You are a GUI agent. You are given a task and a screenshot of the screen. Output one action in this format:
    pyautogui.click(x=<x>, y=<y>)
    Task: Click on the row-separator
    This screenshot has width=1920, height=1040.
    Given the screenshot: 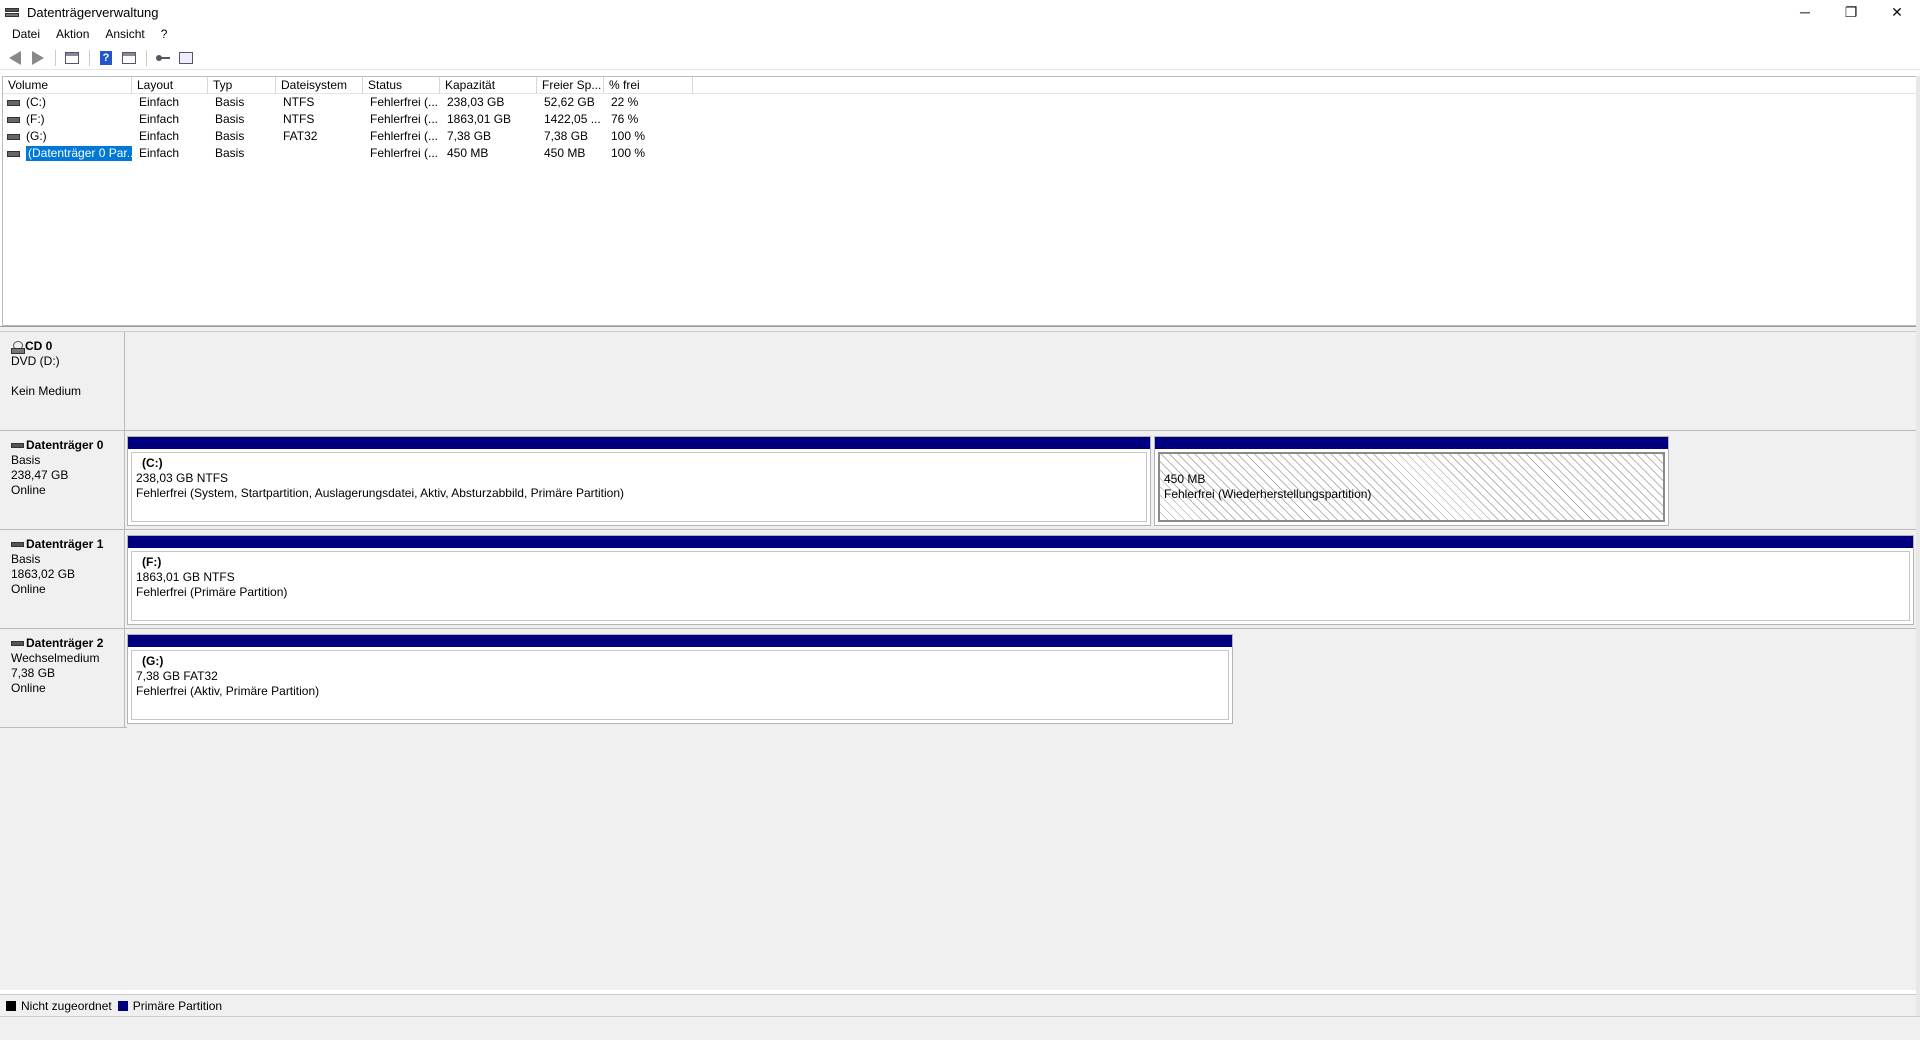 What is the action you would take?
    pyautogui.click(x=63, y=727)
    